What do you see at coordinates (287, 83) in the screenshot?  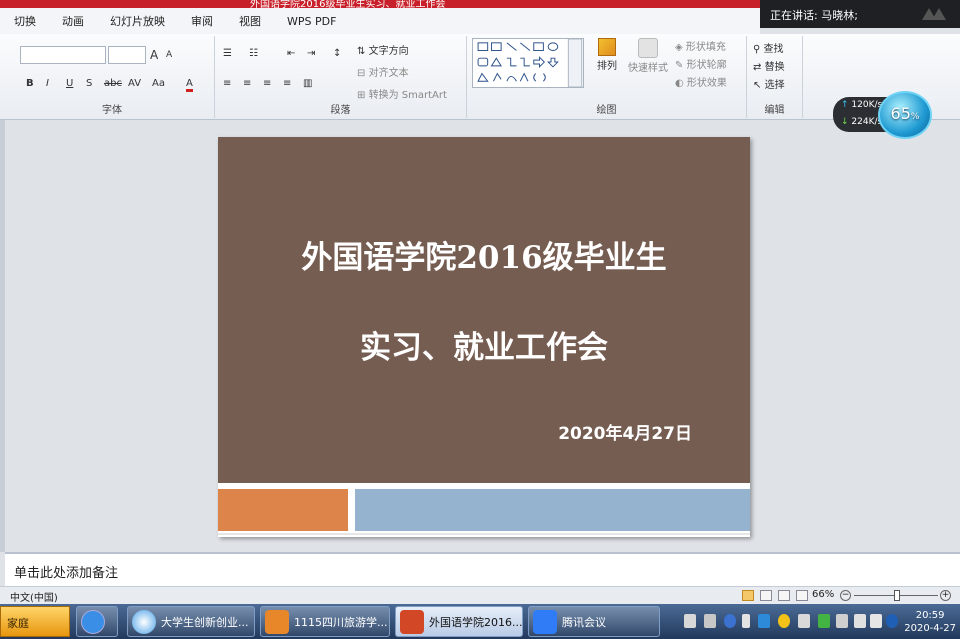 I see `justify-icon: ≡` at bounding box center [287, 83].